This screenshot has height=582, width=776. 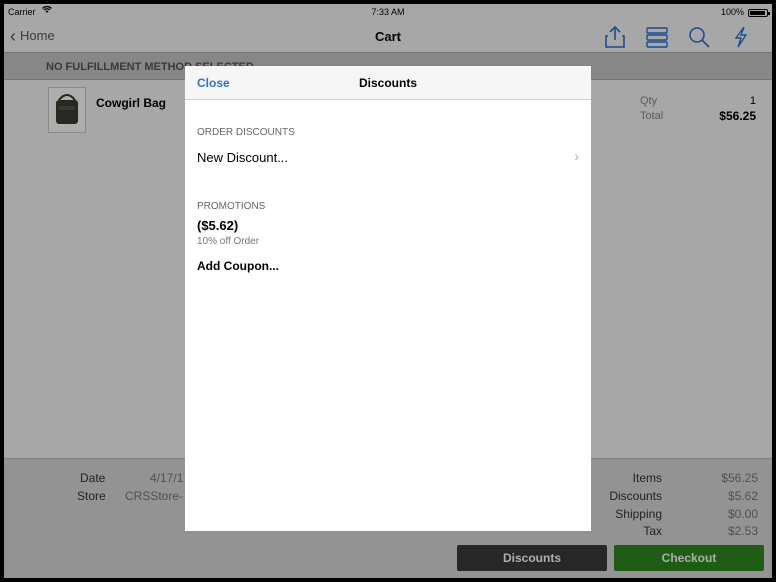 I want to click on order-discounts-header: ORDER DISCOUNTS, so click(x=246, y=132).